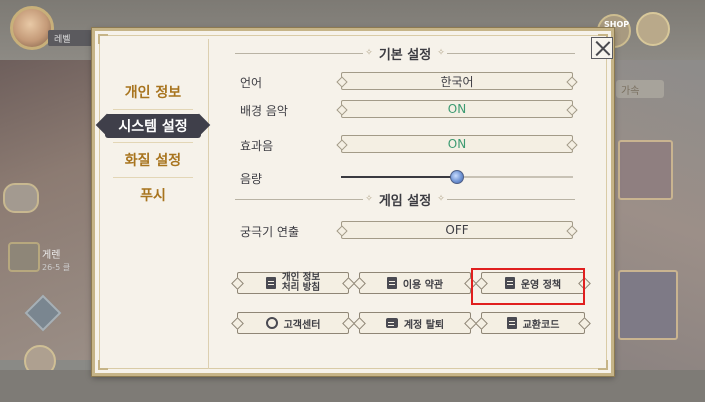 This screenshot has height=402, width=705. What do you see at coordinates (51, 255) in the screenshot?
I see `character-name: 게렌` at bounding box center [51, 255].